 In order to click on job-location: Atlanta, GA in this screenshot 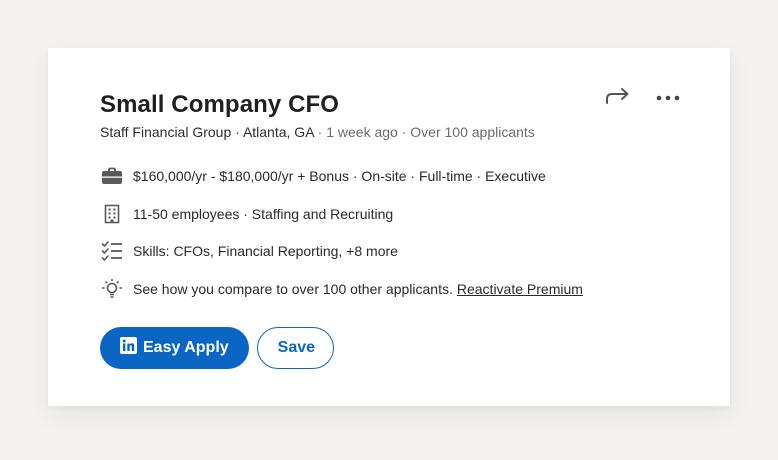, I will do `click(278, 132)`.